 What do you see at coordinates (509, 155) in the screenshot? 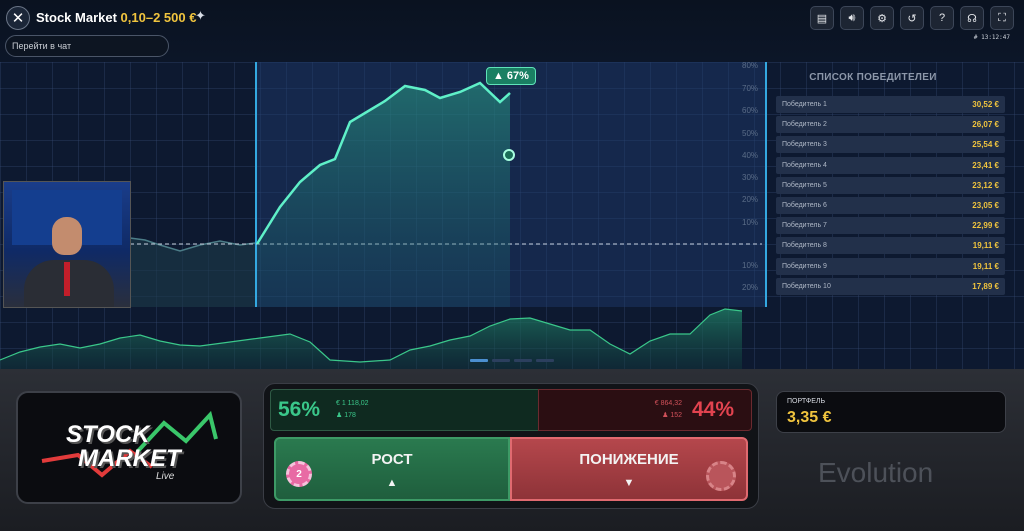
I see `current-point-marker` at bounding box center [509, 155].